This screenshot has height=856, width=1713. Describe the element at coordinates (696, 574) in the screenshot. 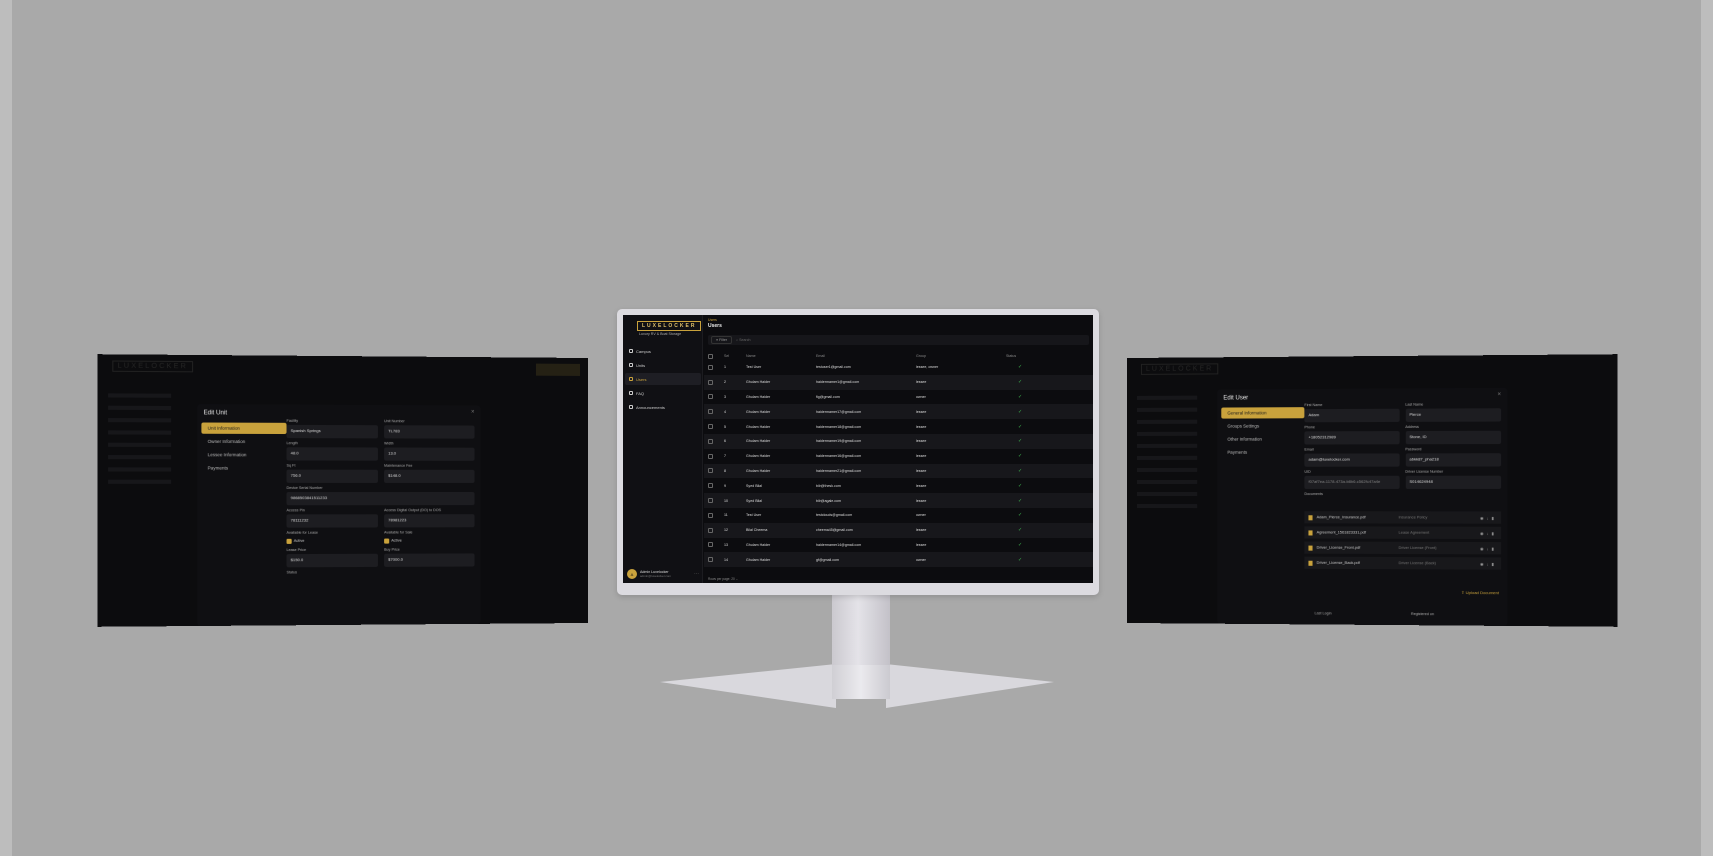

I see `more-icon: ⋯` at that location.